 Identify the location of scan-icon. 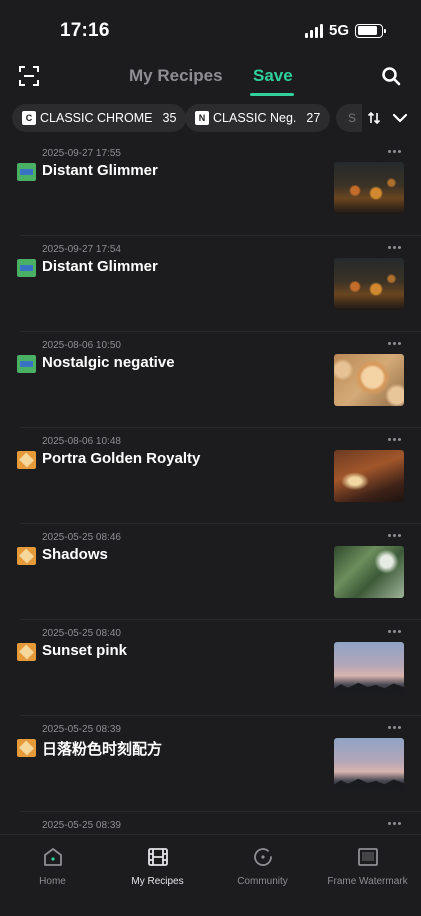
(29, 76).